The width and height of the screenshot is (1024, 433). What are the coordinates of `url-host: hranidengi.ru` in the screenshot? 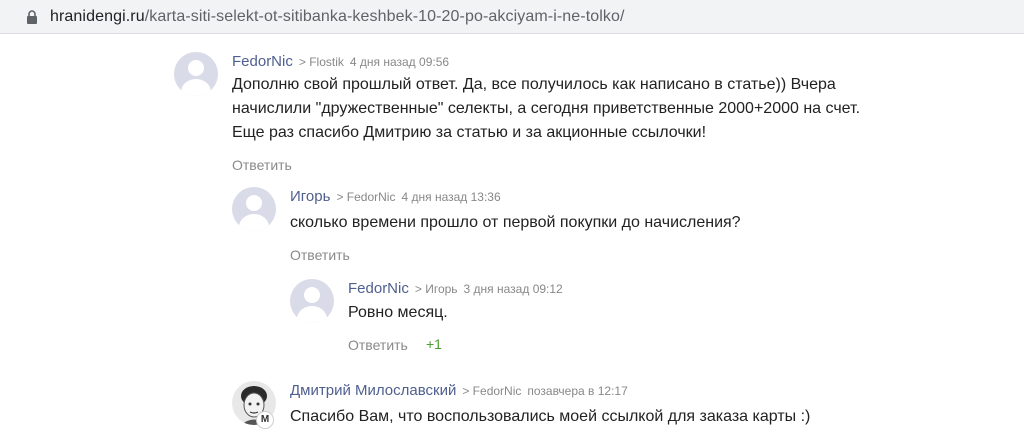 It's located at (97, 16).